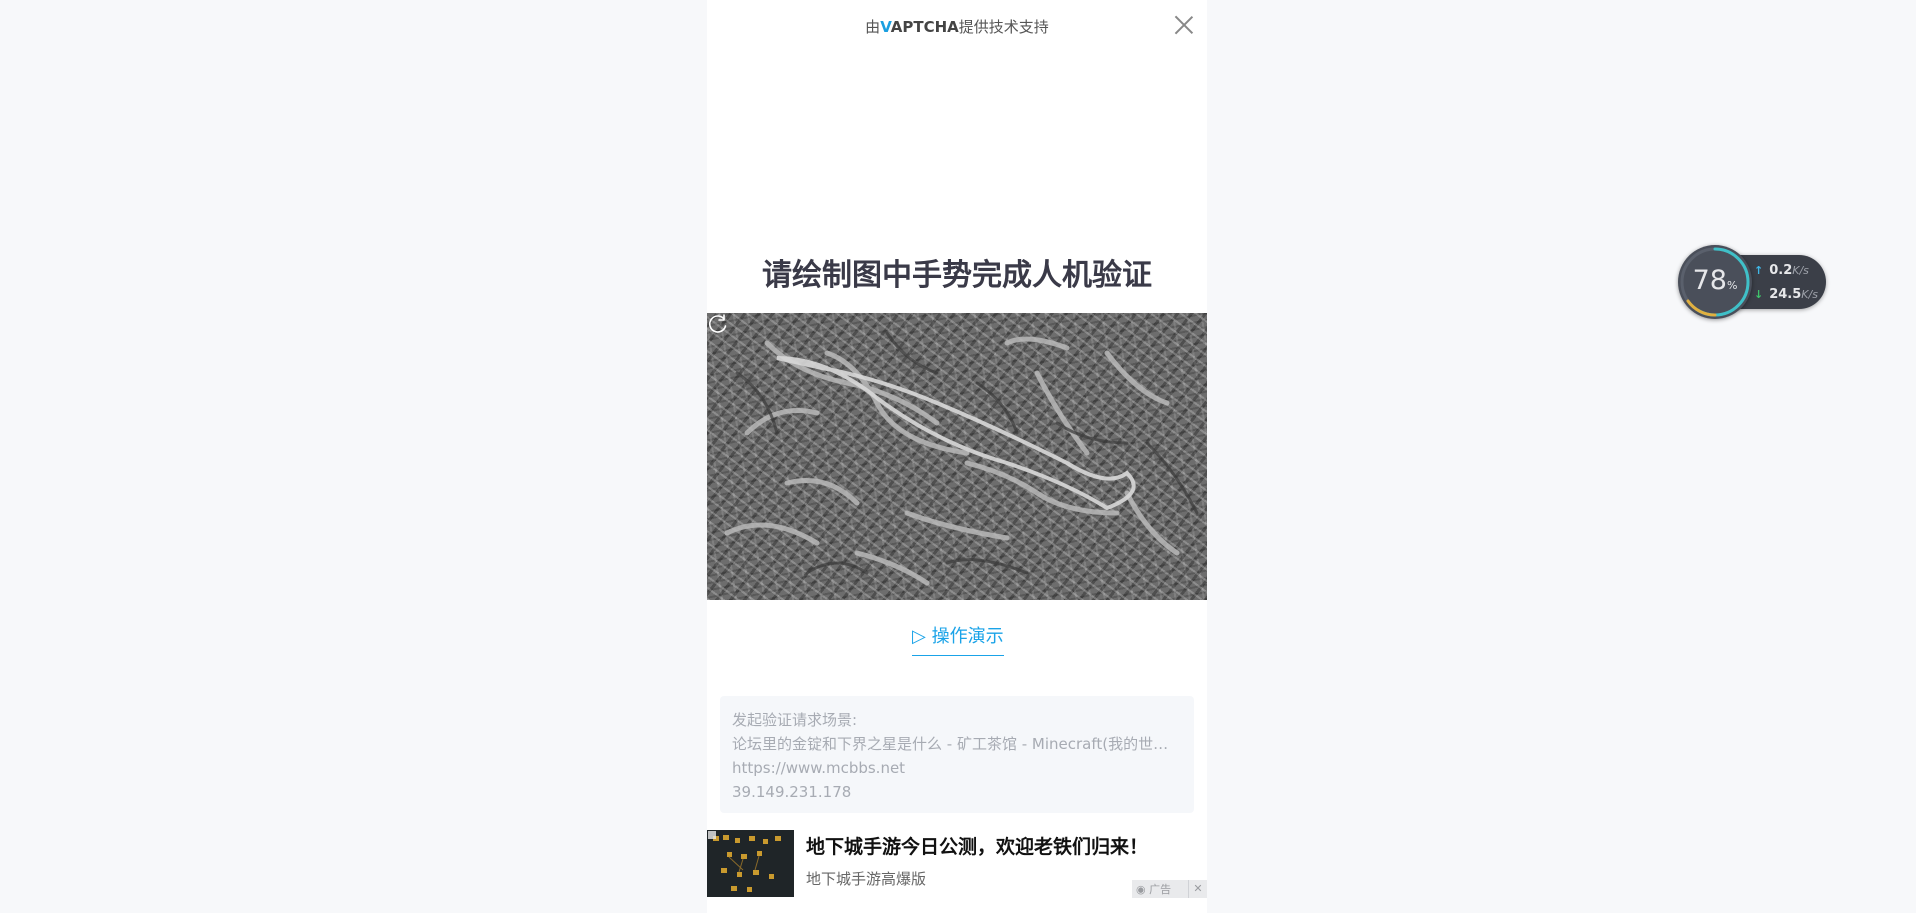 This screenshot has width=1916, height=913. What do you see at coordinates (1809, 294) in the screenshot?
I see `download-unit: K/s` at bounding box center [1809, 294].